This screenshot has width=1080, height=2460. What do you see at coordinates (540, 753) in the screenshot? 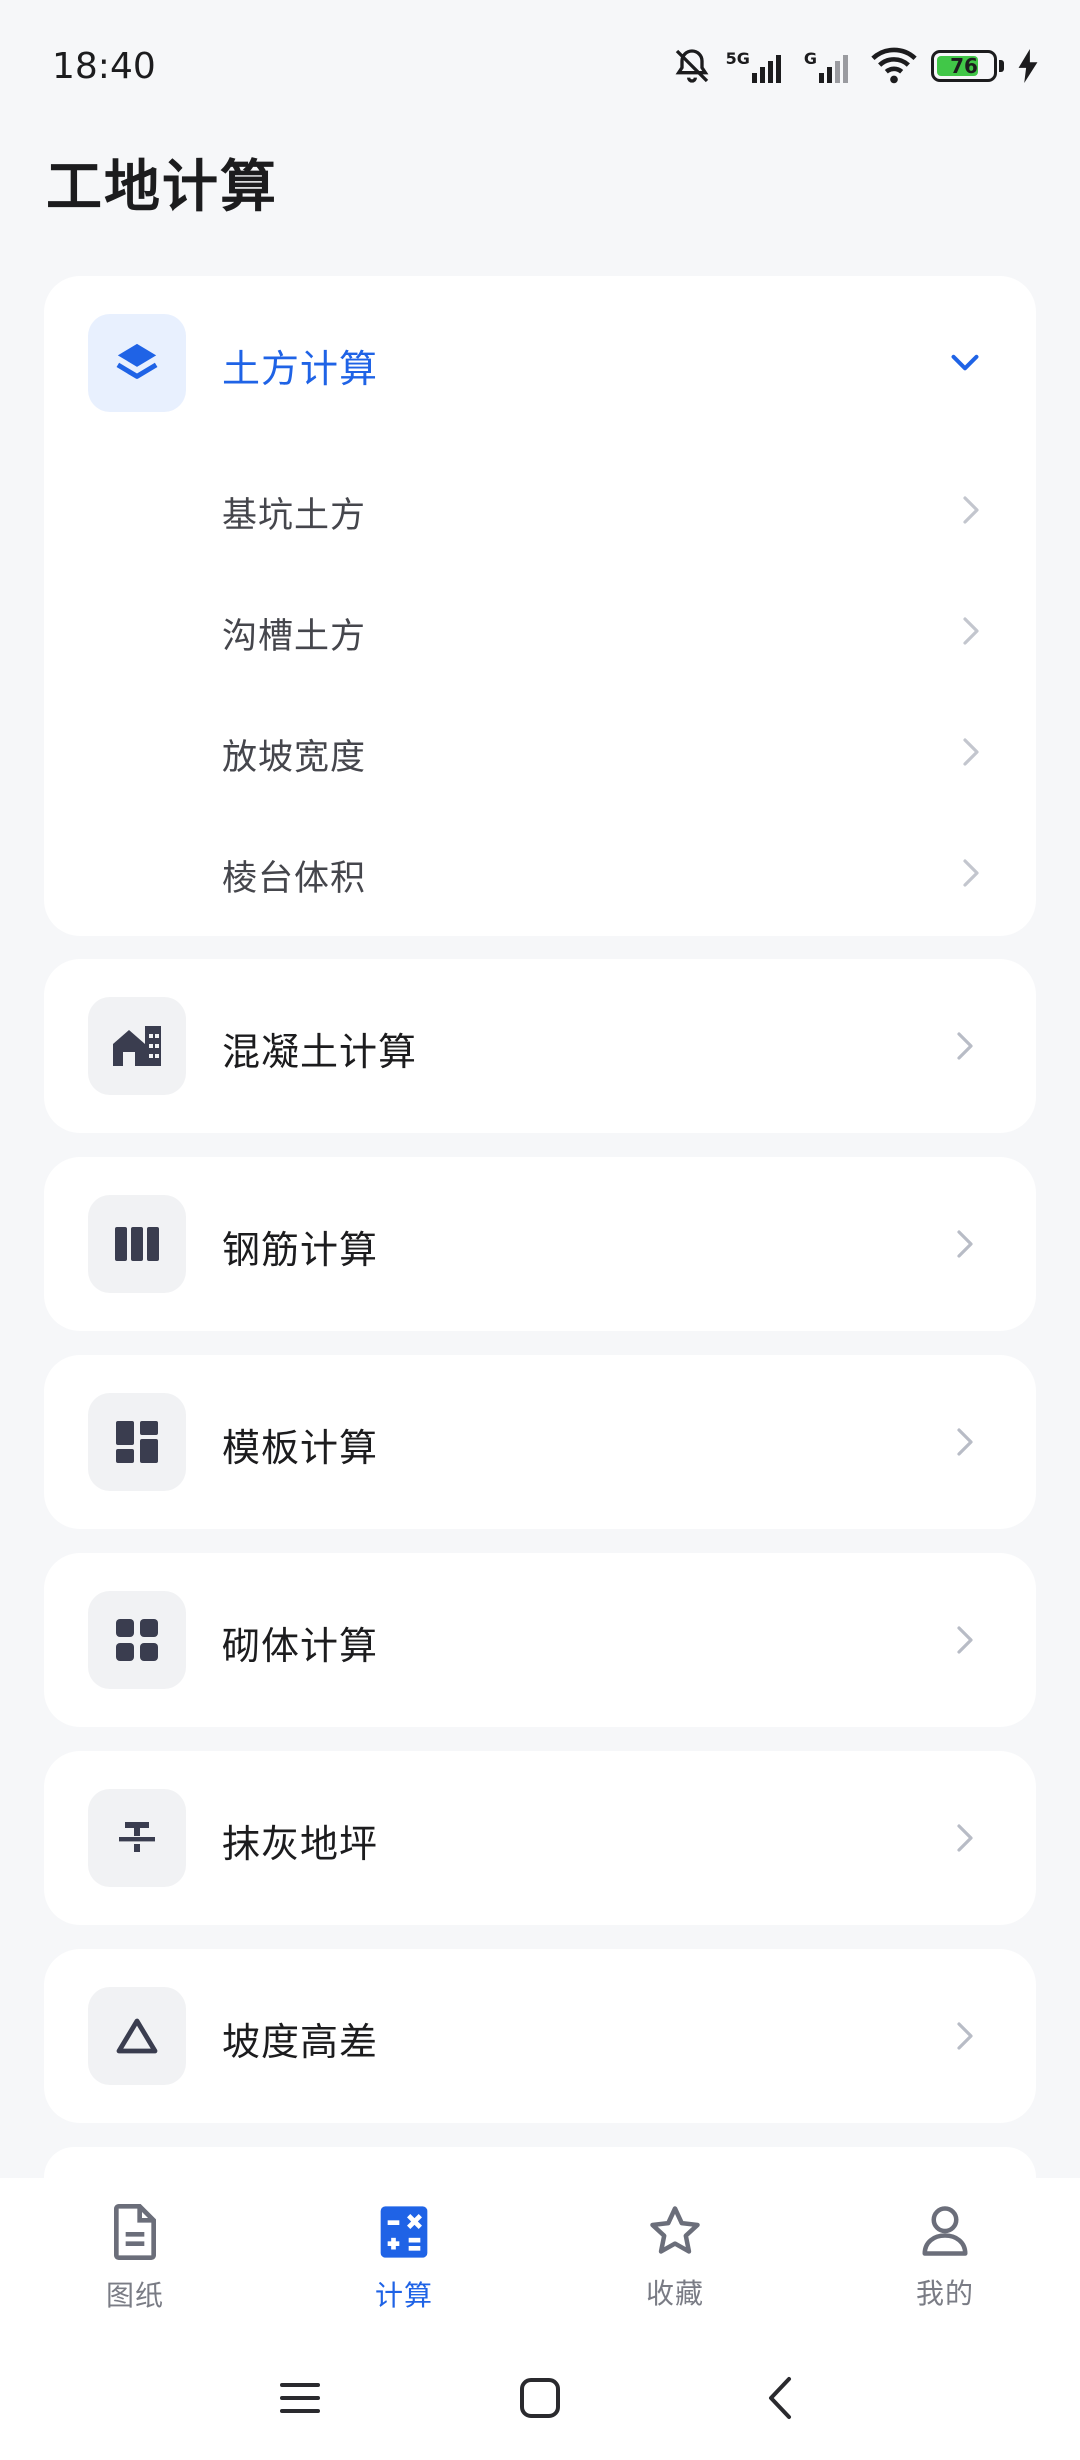
I see `sub-item-slope-width: 放坡宽度` at bounding box center [540, 753].